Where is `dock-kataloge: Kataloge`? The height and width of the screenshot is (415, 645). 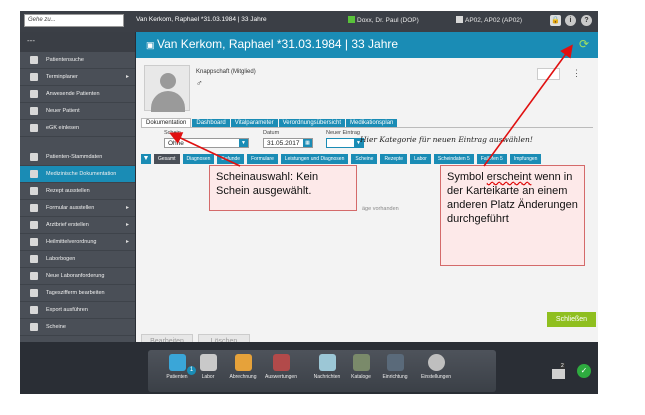
dock-kataloge: Kataloge is located at coordinates (361, 367).